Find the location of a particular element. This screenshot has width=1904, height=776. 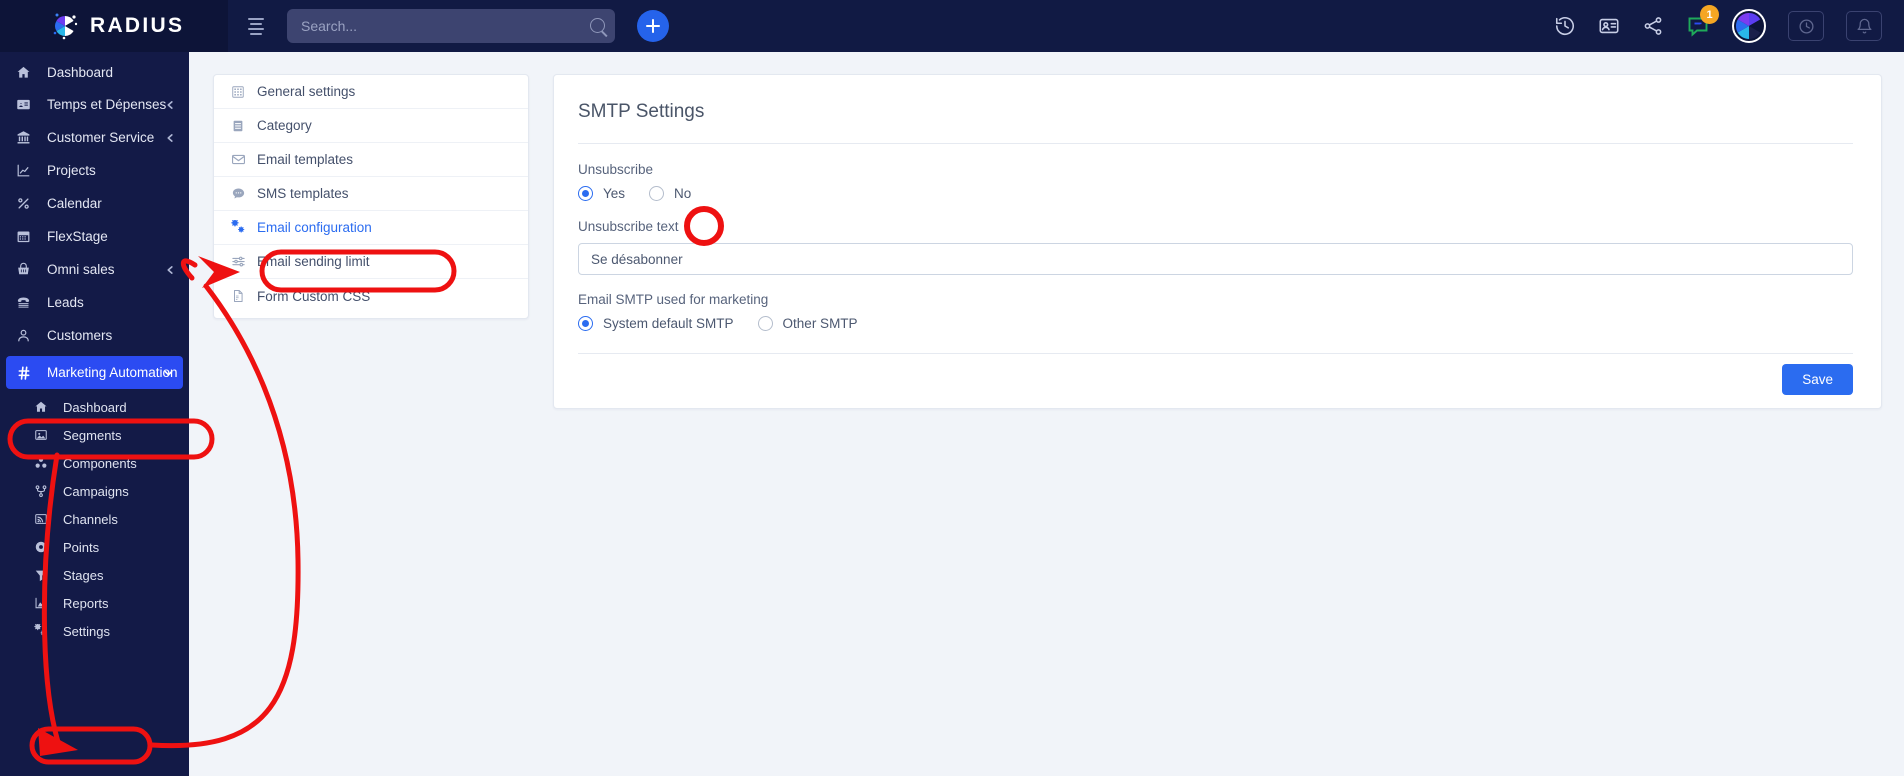

sidebar-sublabel: Dashboard is located at coordinates (95, 407).